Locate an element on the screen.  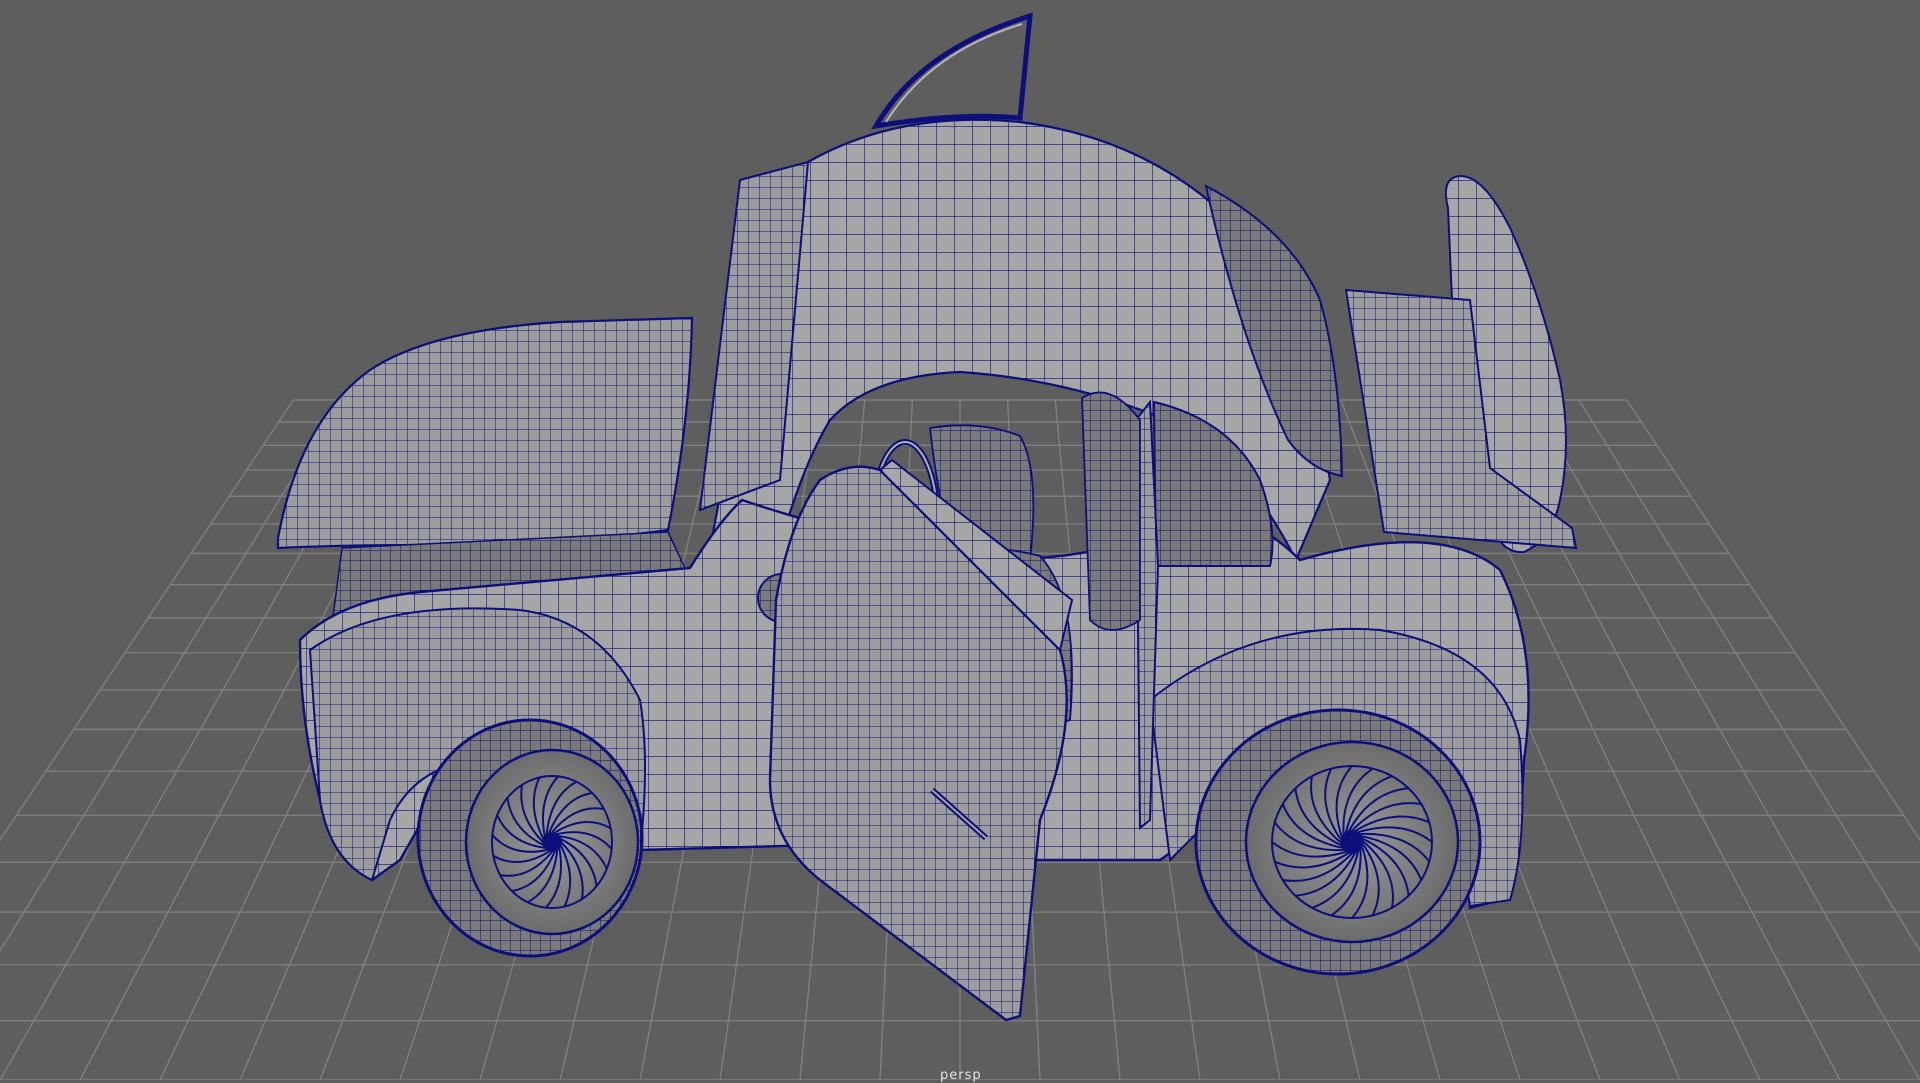
rear-spoiler is located at coordinates (1461, 364).